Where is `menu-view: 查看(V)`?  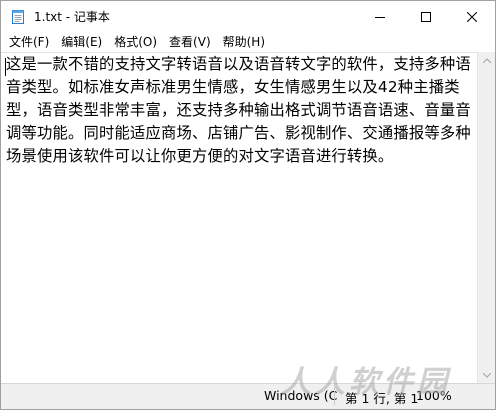
menu-view: 查看(V) is located at coordinates (190, 42).